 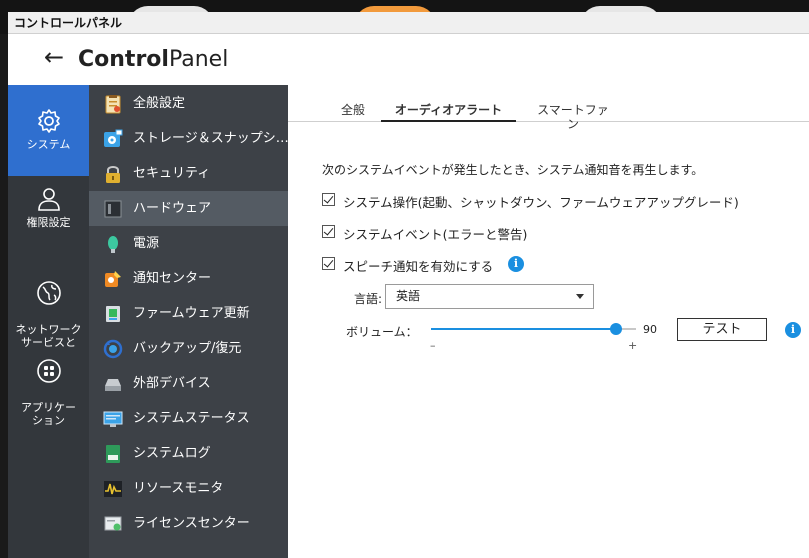 I want to click on app-header: ← ControlPanel, so click(x=408, y=59).